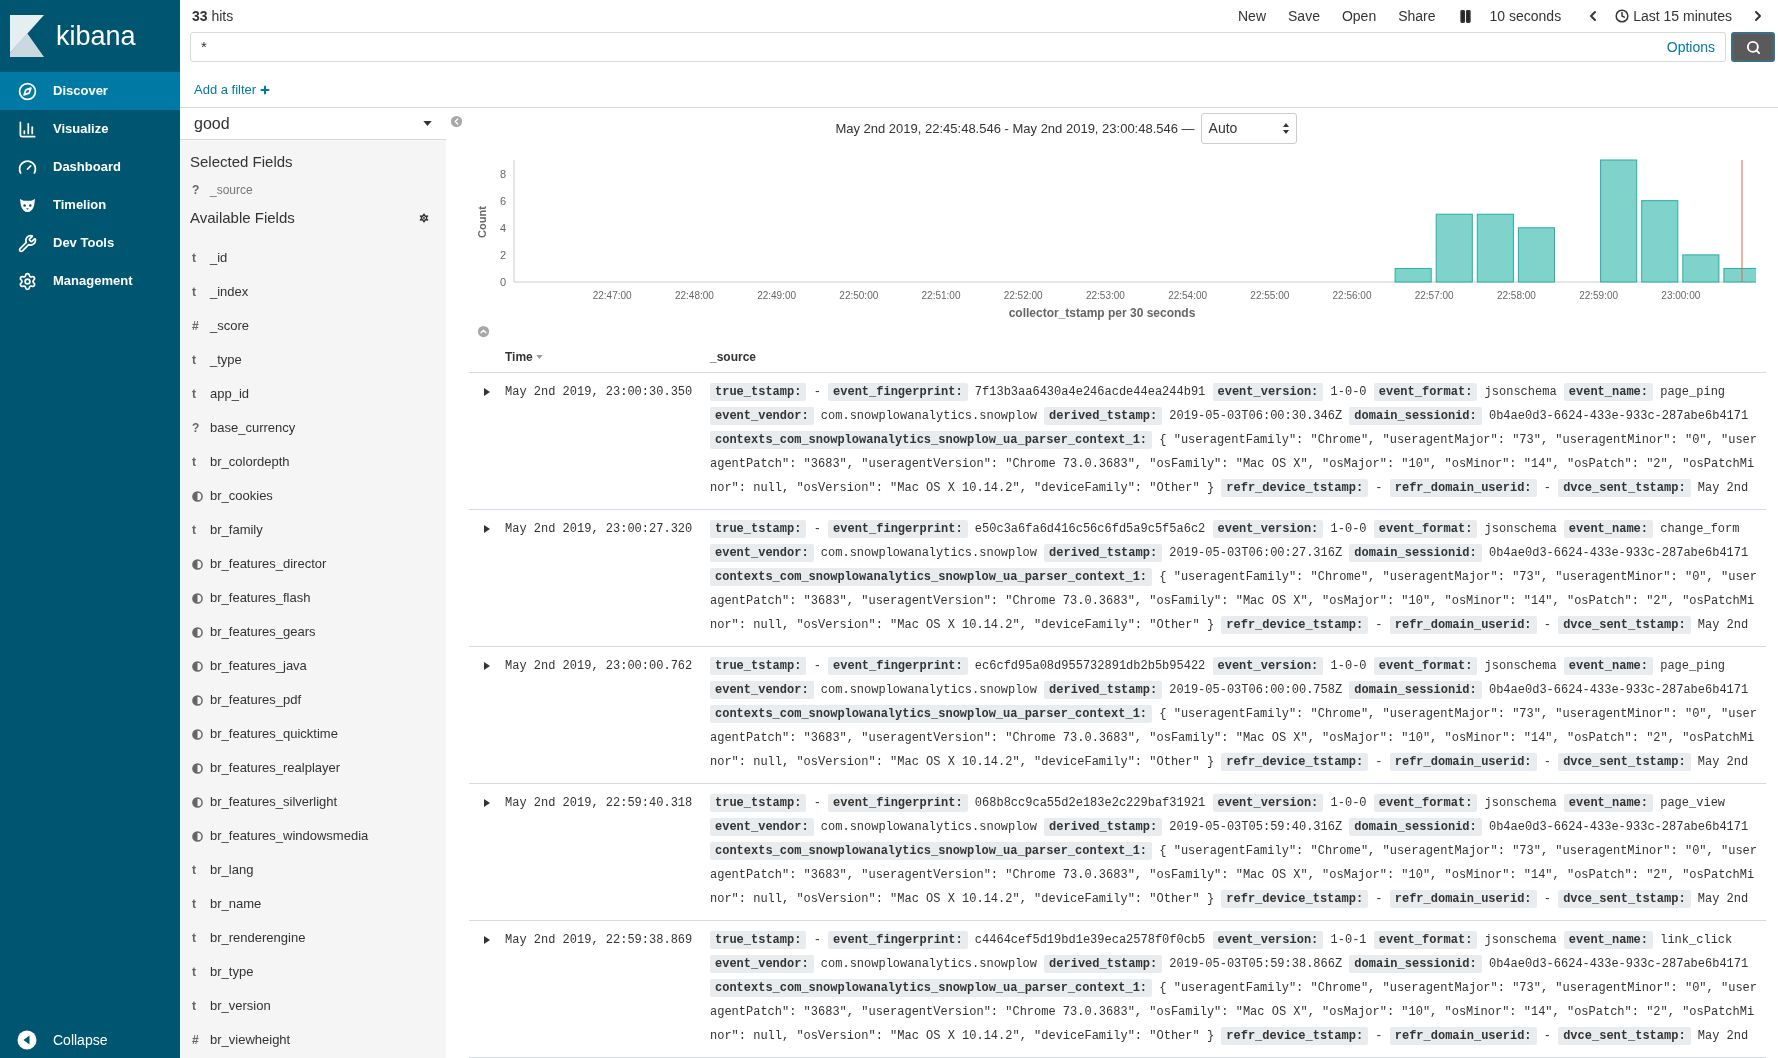 The height and width of the screenshot is (1058, 1778). What do you see at coordinates (313, 700) in the screenshot?
I see `field-list-item: br_features_pdf` at bounding box center [313, 700].